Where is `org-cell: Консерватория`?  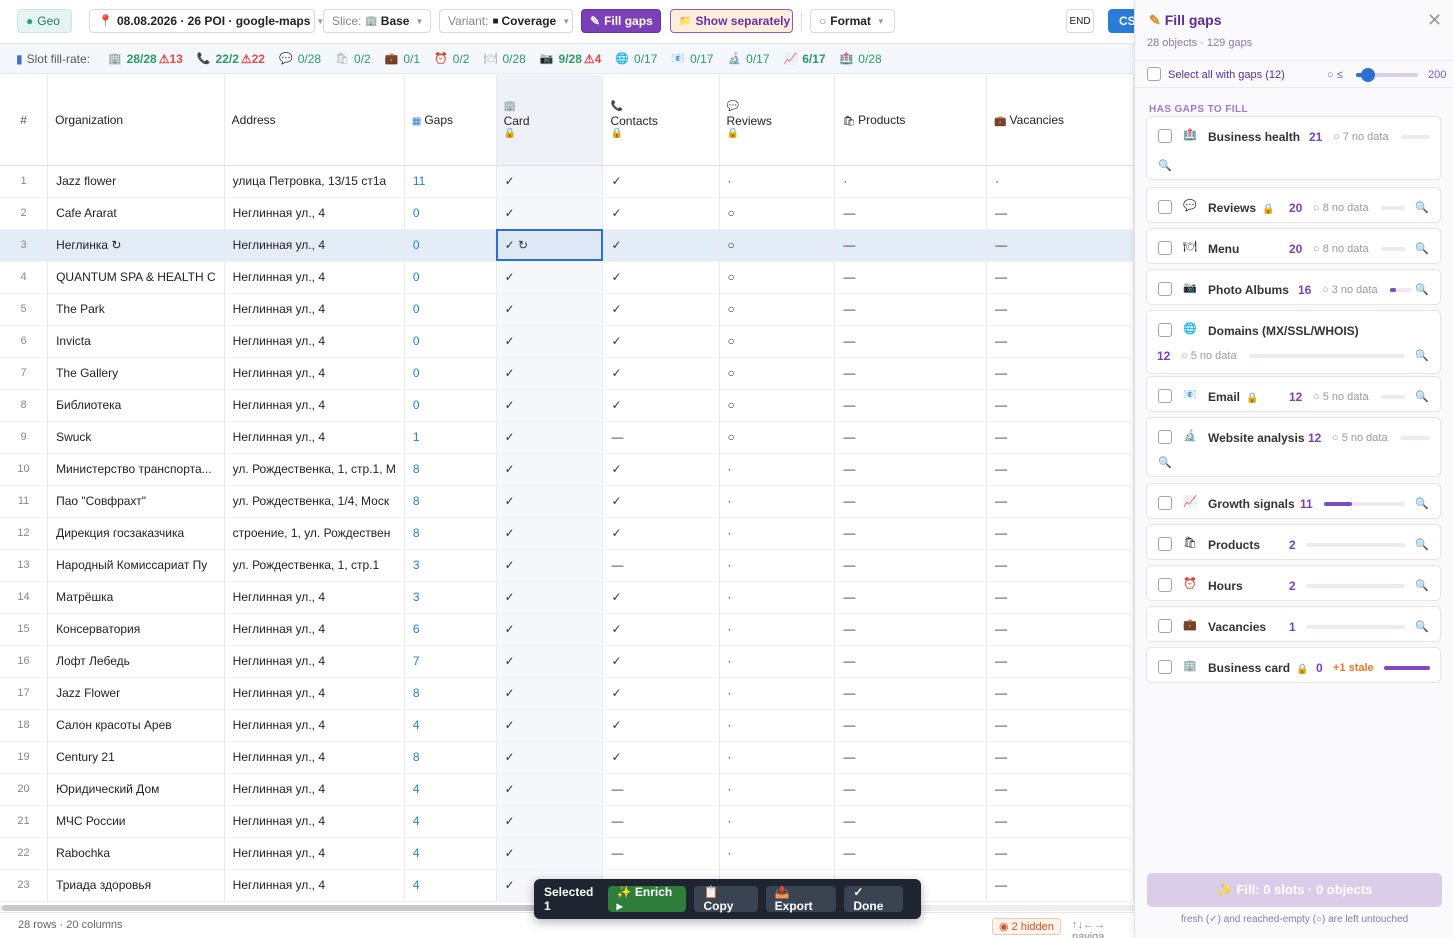 org-cell: Консерватория is located at coordinates (136, 629).